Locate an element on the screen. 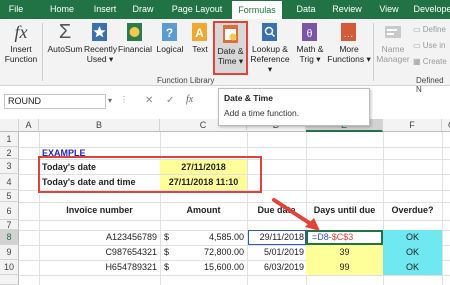 The height and width of the screenshot is (285, 450). row-header: 1 is located at coordinates (9, 139).